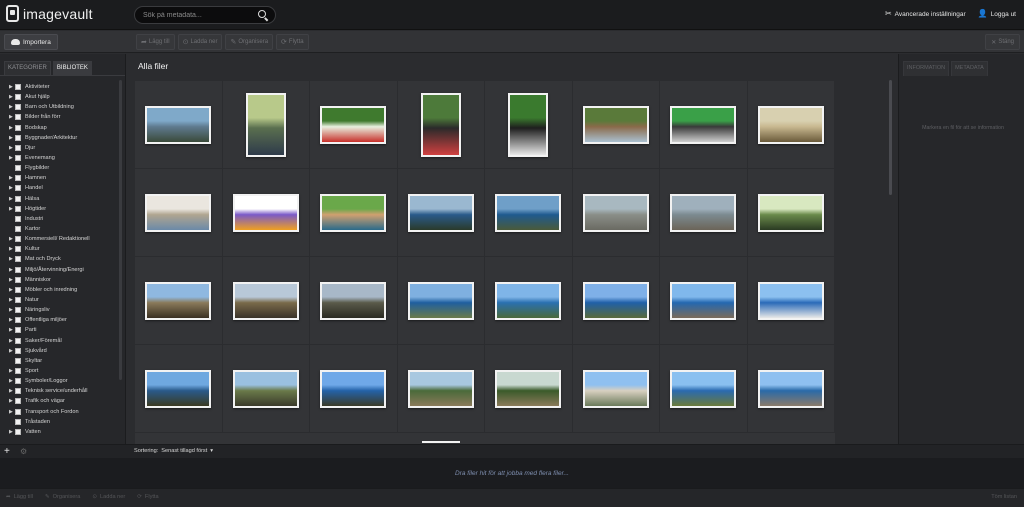  I want to click on grid-scrollbar, so click(890, 137).